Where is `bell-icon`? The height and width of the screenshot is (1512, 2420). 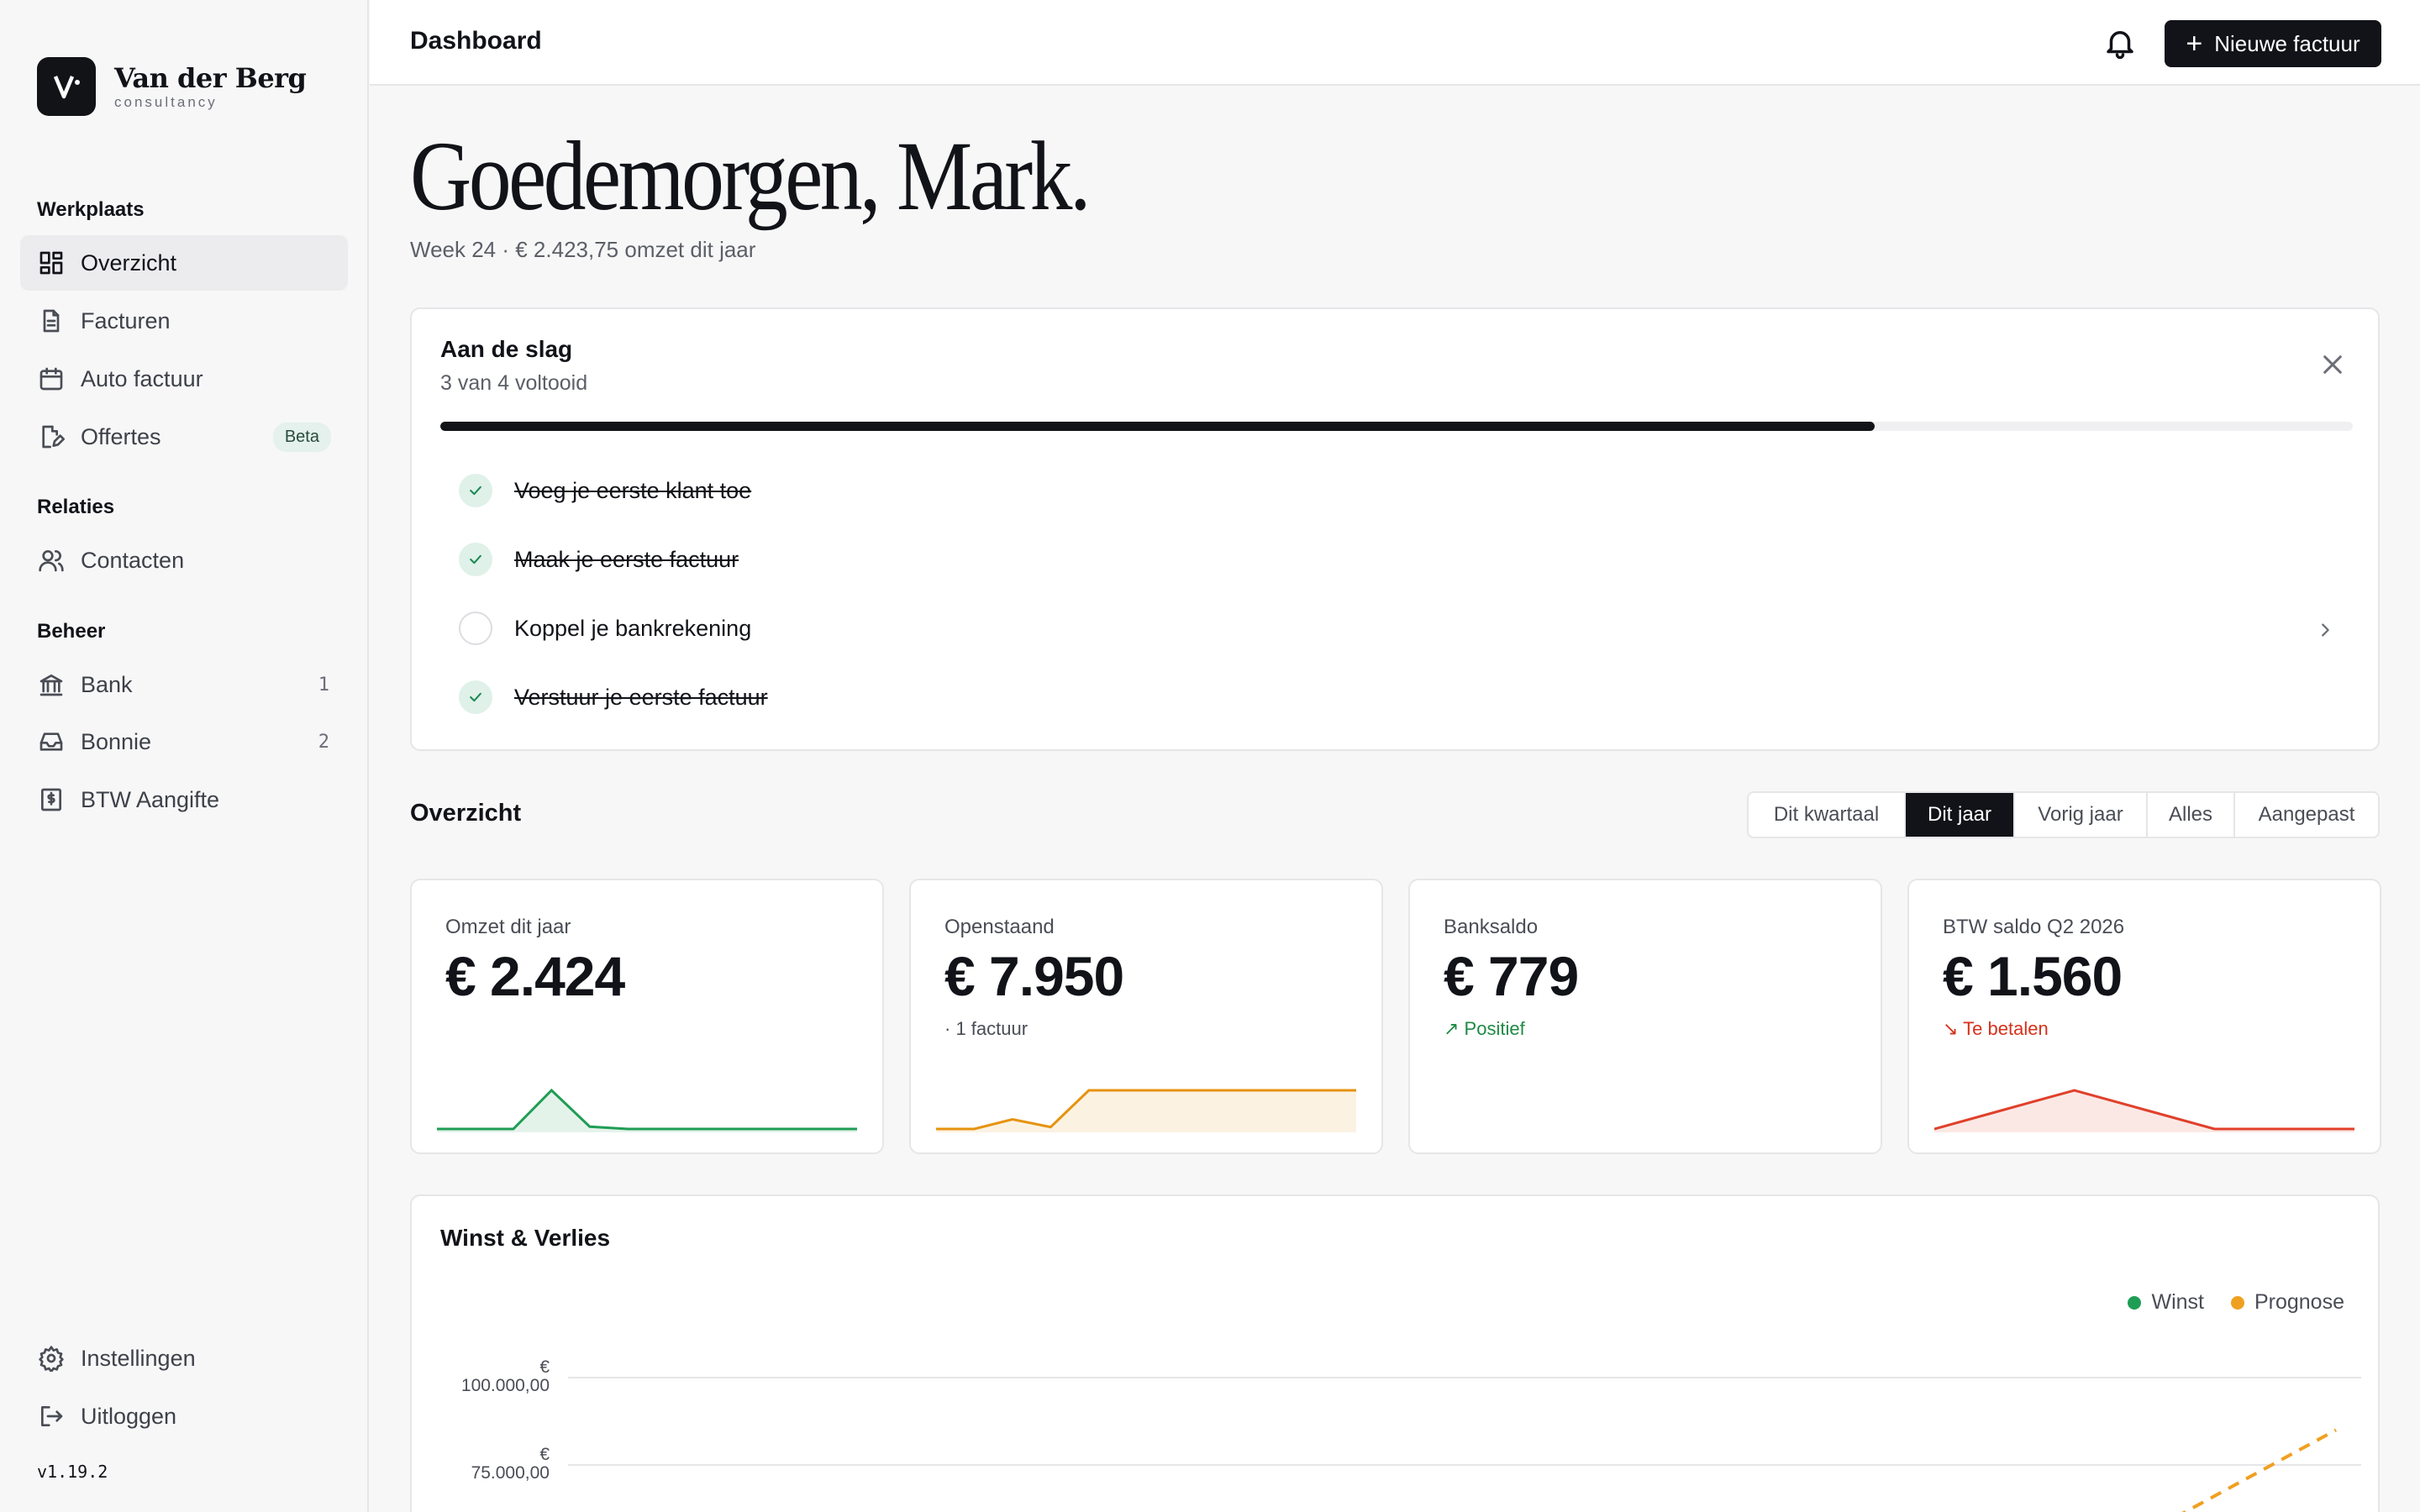 bell-icon is located at coordinates (2120, 42).